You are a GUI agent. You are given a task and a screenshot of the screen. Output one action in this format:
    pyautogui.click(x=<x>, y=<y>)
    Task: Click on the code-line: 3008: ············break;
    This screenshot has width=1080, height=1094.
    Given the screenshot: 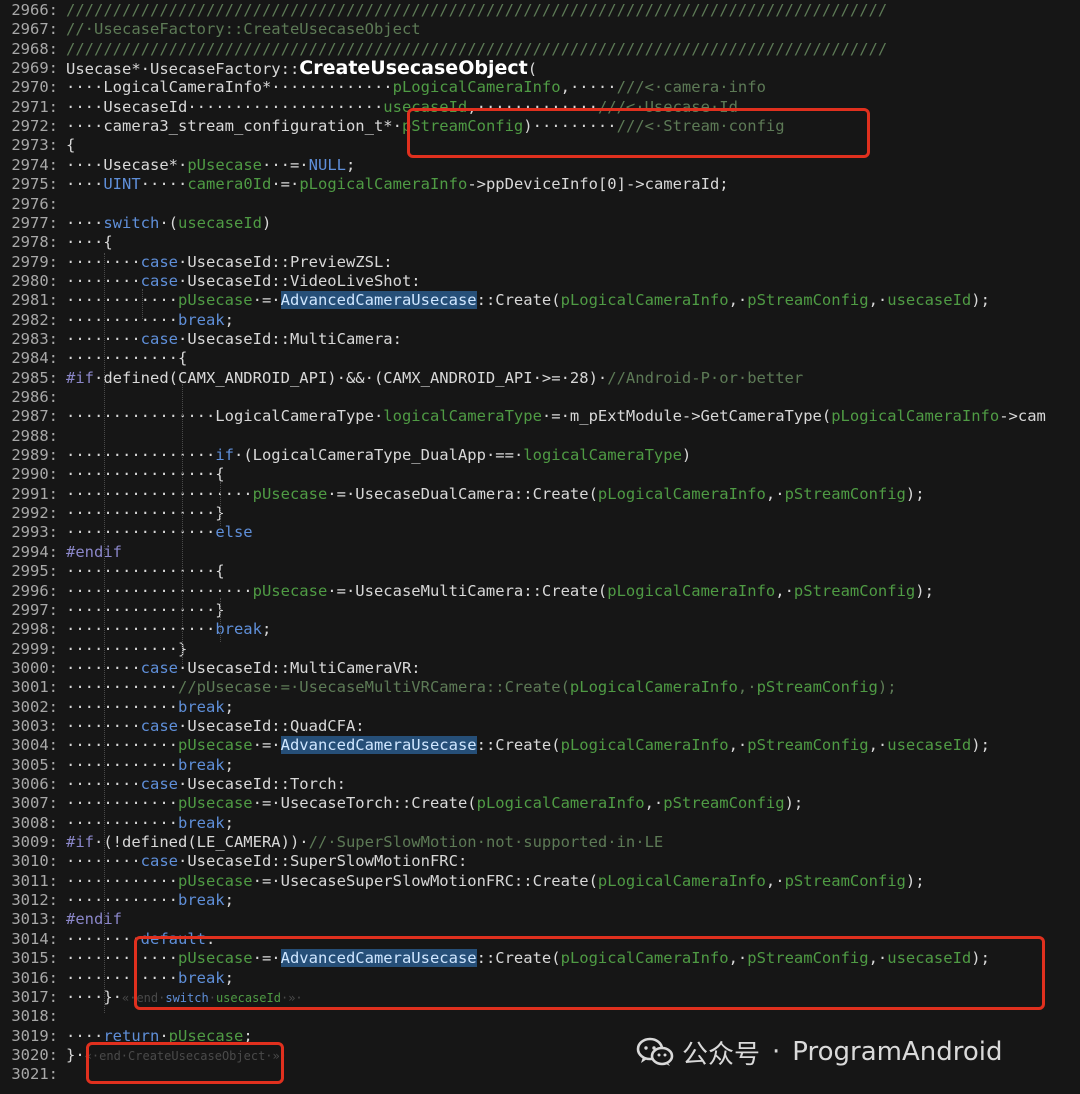 What is the action you would take?
    pyautogui.click(x=540, y=823)
    